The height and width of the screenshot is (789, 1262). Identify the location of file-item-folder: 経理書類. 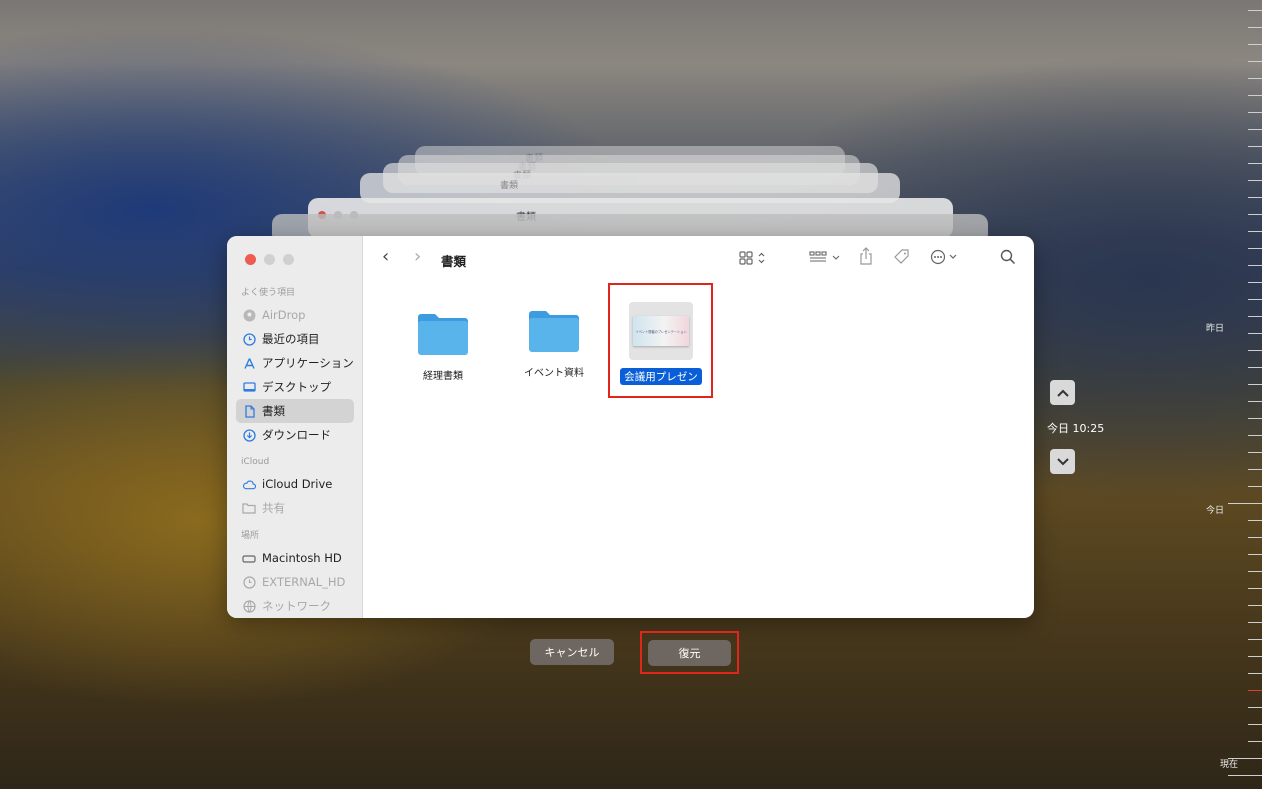
(443, 346).